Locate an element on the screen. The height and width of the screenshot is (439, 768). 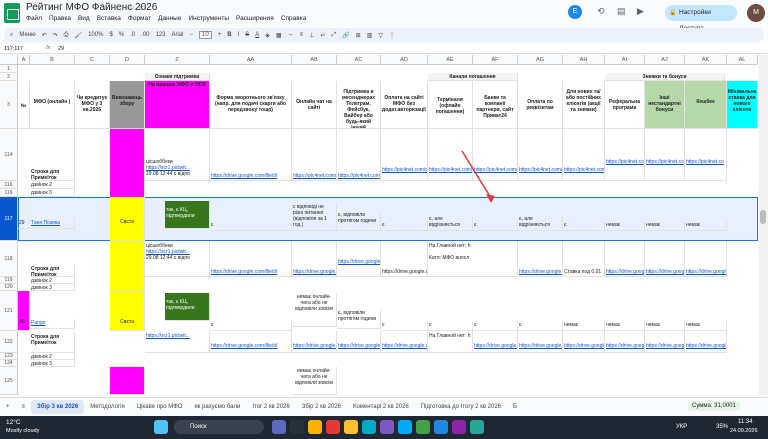
weather-temp: 12°C is located at coordinates (13, 422).